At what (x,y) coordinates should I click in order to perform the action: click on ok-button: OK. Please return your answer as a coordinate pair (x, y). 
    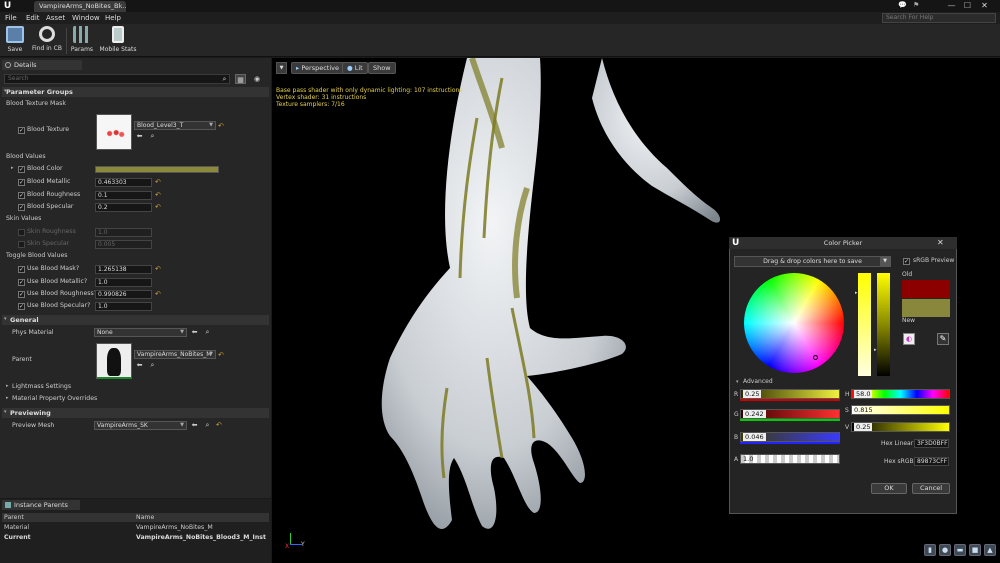
    Looking at the image, I should click on (889, 488).